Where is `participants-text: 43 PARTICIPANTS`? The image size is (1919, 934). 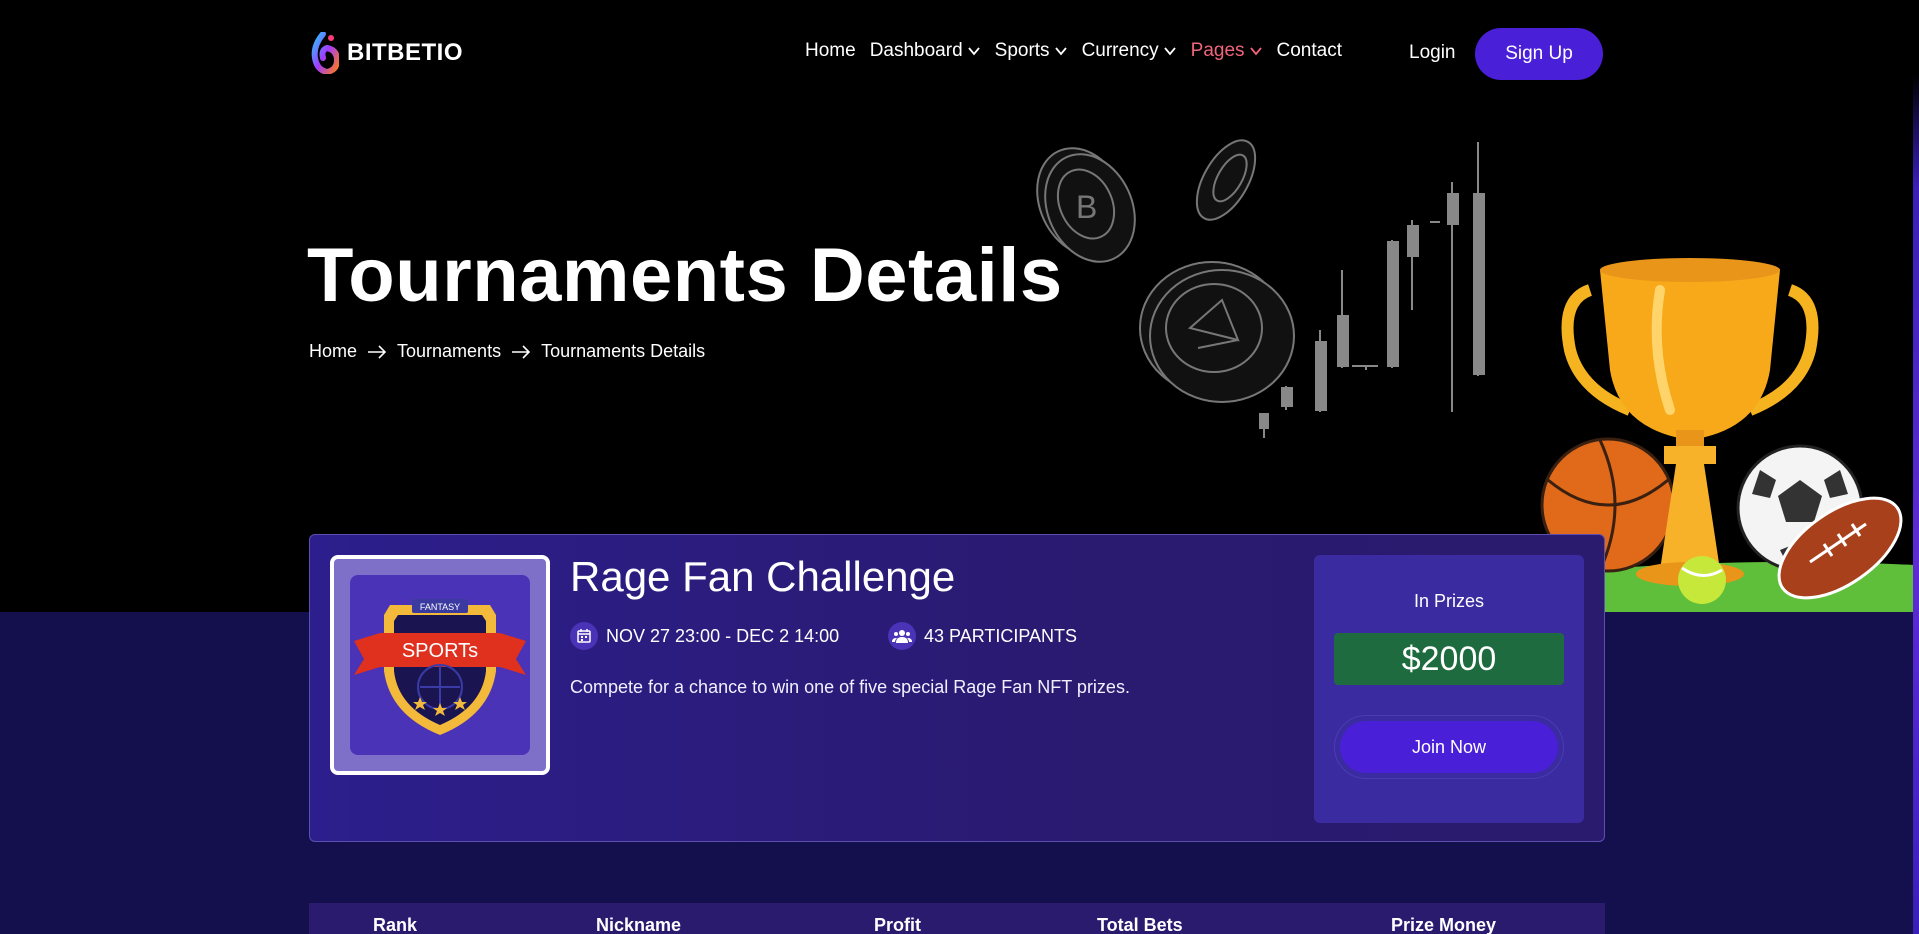 participants-text: 43 PARTICIPANTS is located at coordinates (1001, 635).